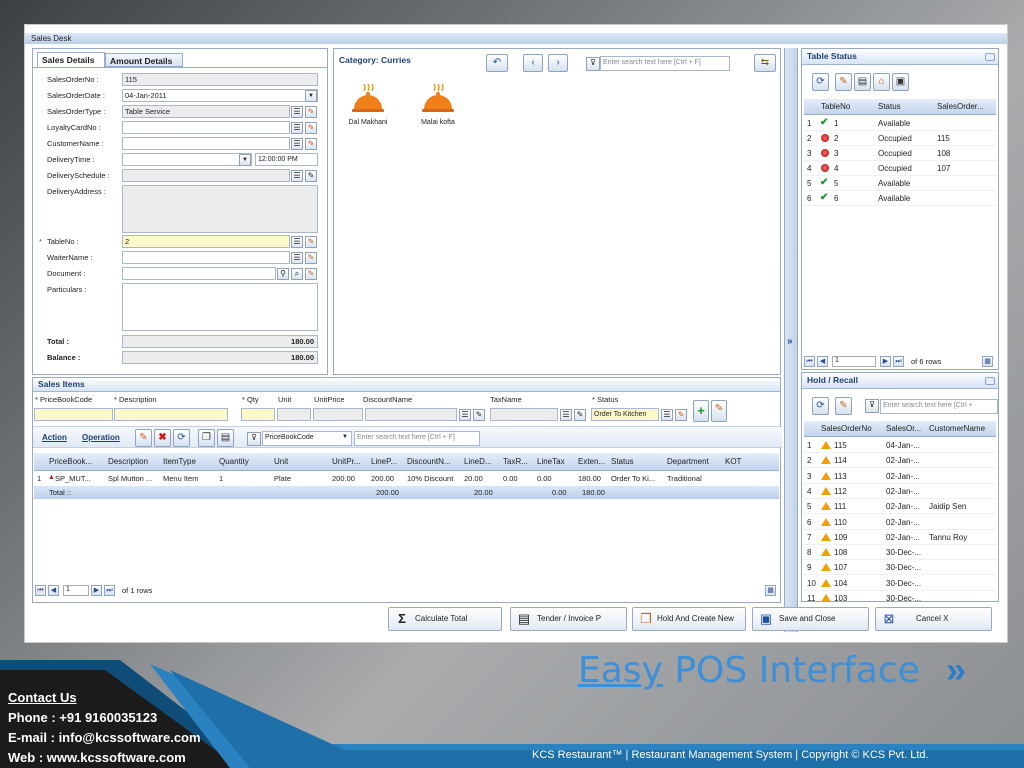 This screenshot has width=1024, height=768. I want to click on sales-order-date-field: 04-Jan-2011, so click(220, 95).